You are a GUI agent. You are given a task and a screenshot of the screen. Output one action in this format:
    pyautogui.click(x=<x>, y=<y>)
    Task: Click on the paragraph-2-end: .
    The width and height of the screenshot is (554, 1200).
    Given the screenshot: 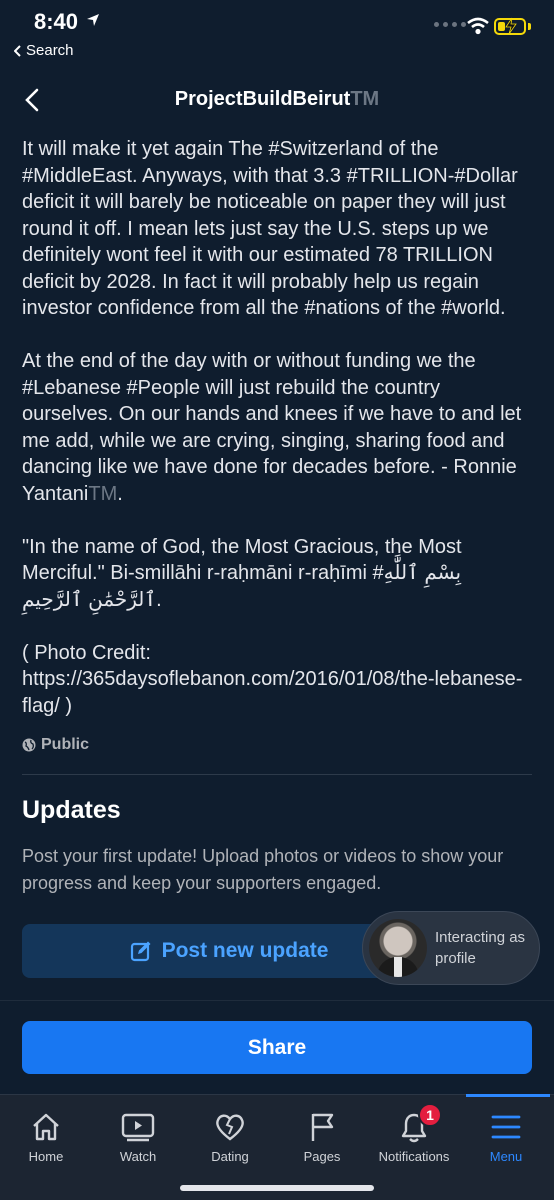 What is the action you would take?
    pyautogui.click(x=120, y=493)
    